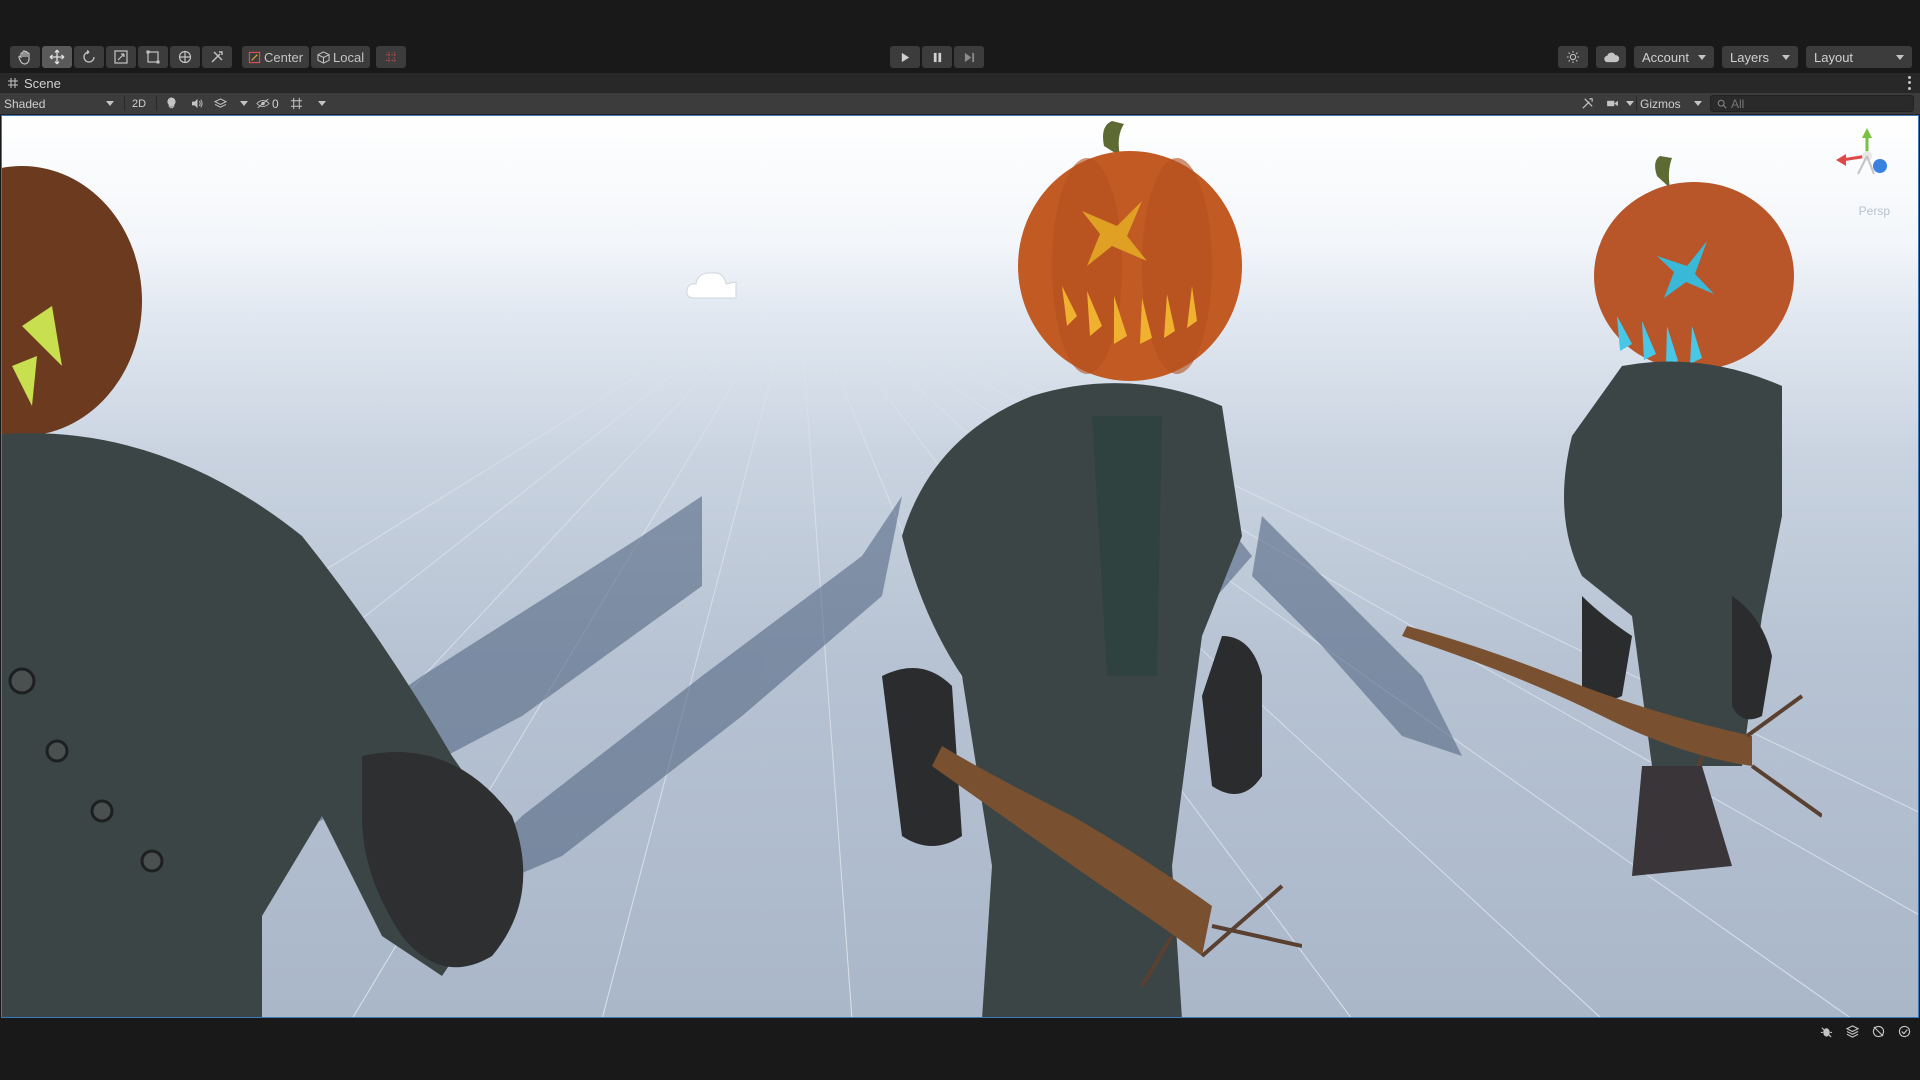  What do you see at coordinates (220, 103) in the screenshot?
I see `effects-icon` at bounding box center [220, 103].